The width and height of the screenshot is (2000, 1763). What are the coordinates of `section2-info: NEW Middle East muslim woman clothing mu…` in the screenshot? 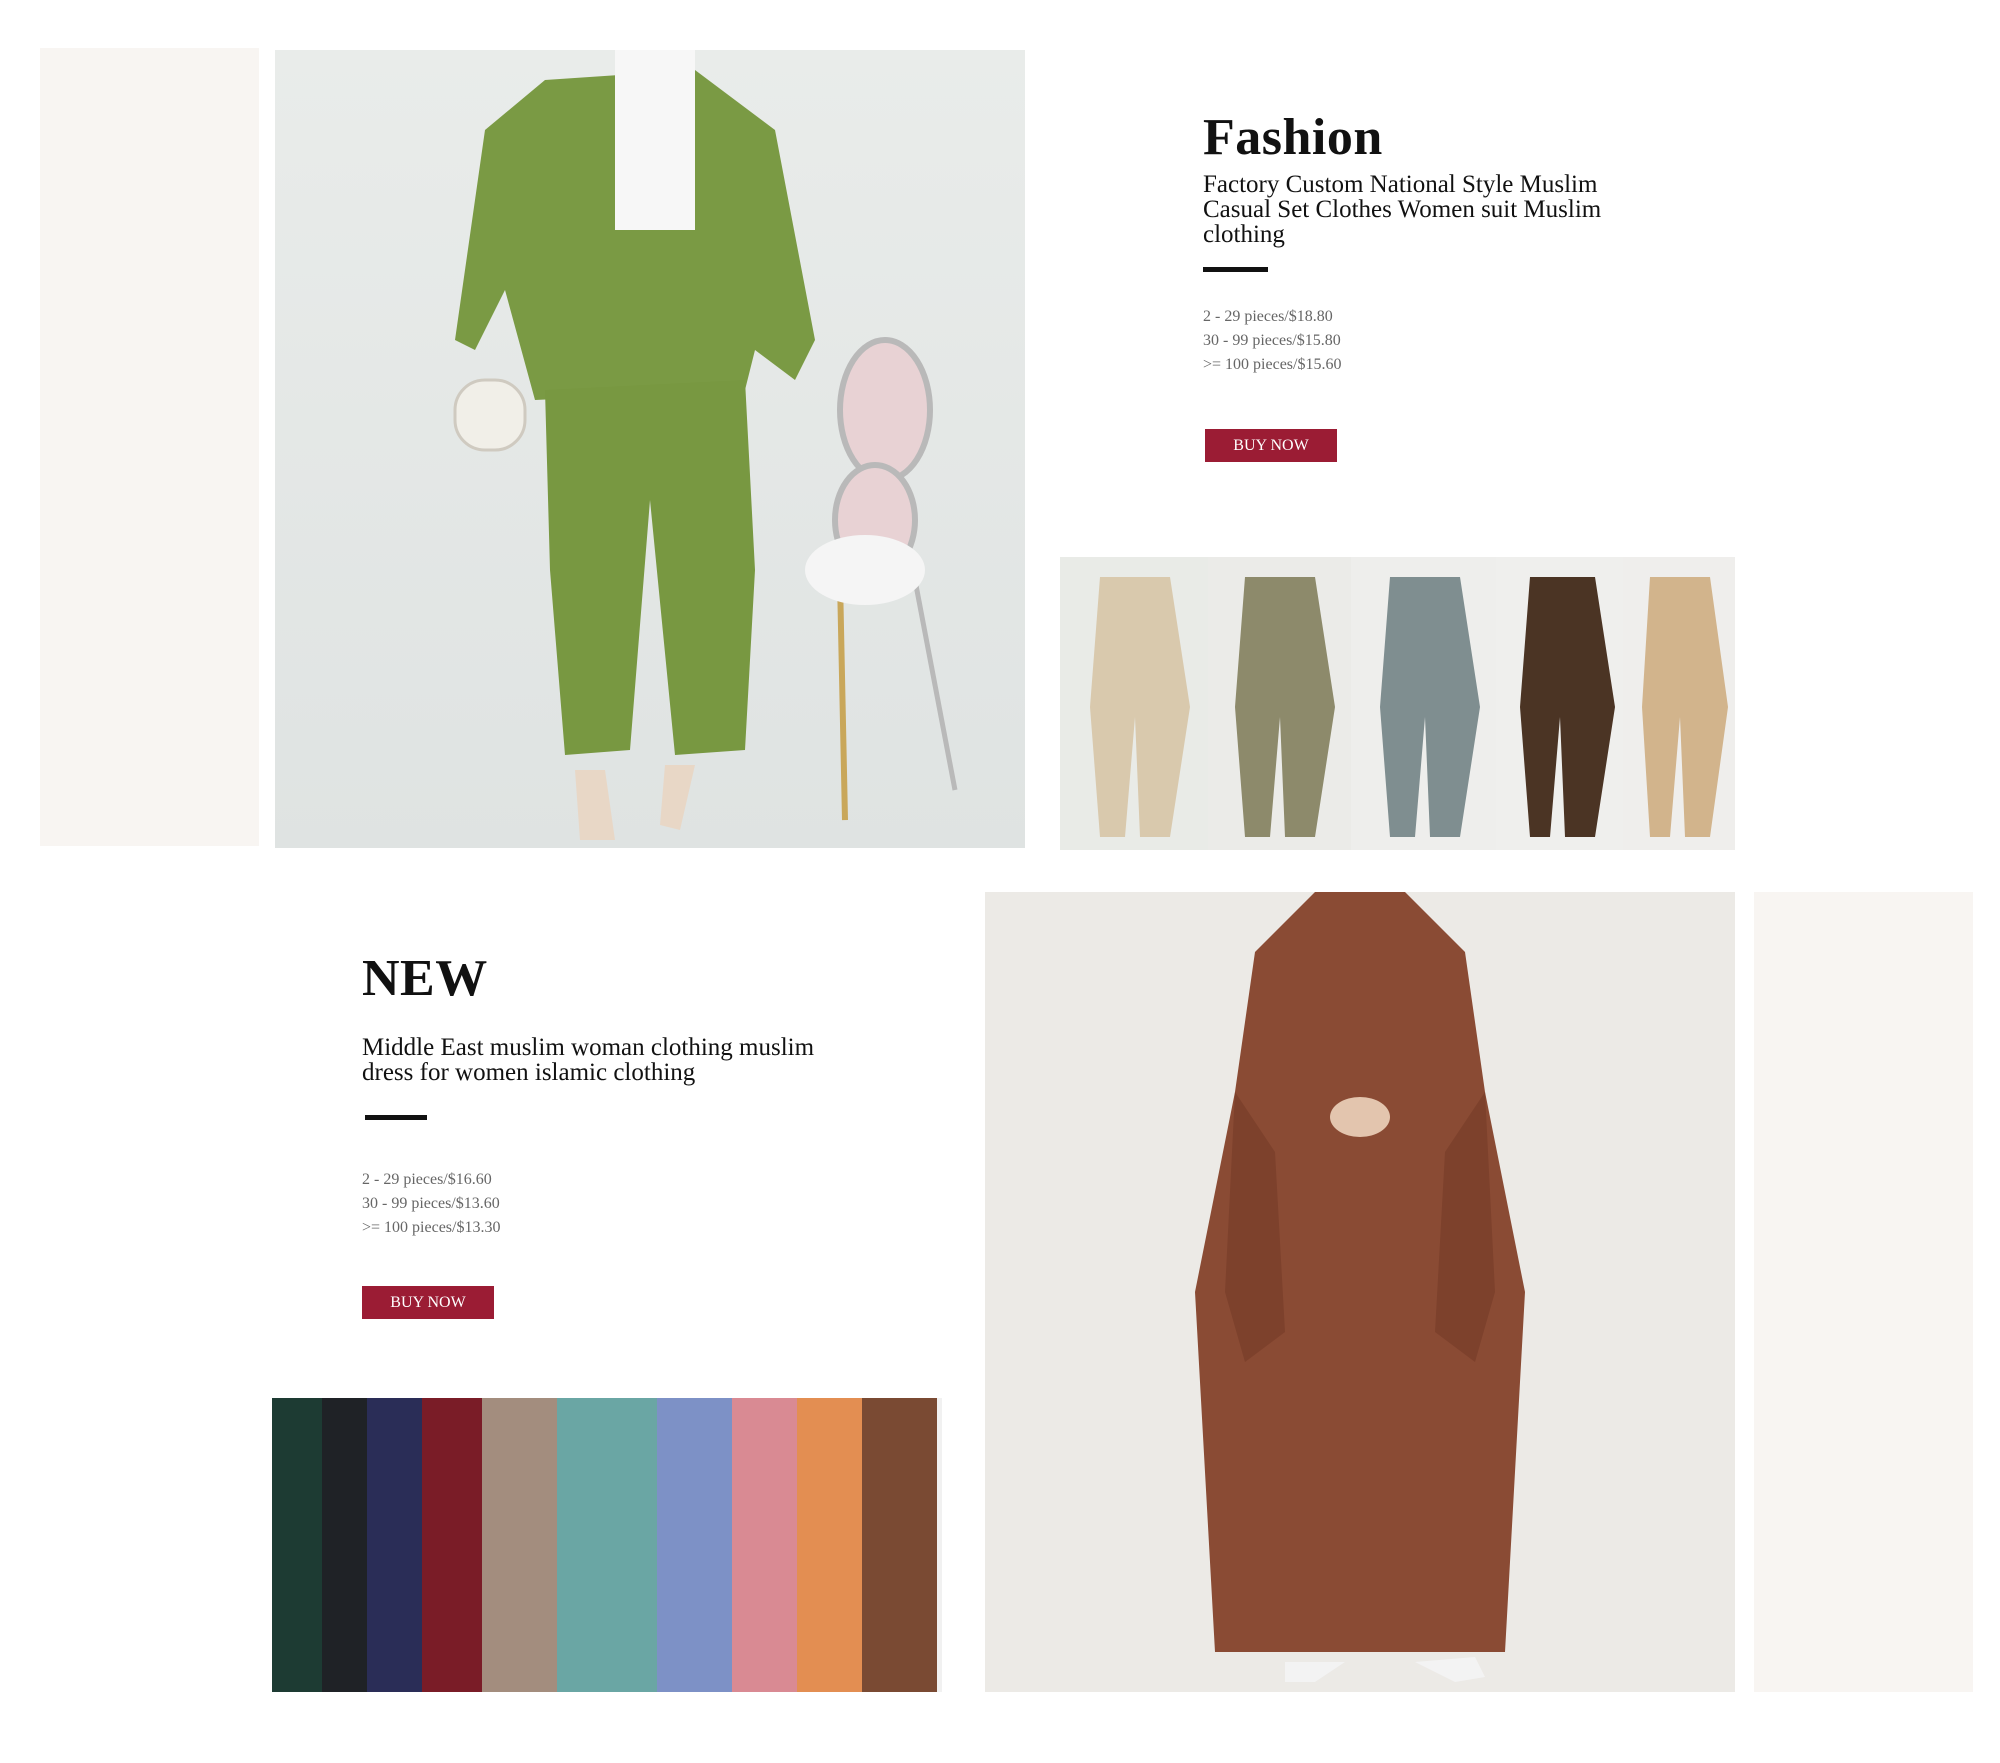 It's located at (602, 1136).